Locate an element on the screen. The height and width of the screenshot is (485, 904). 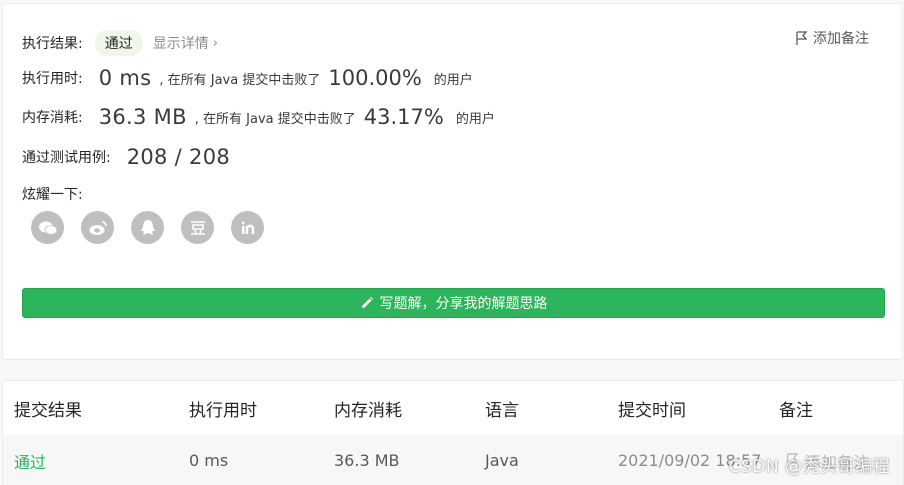
testcases-row: 通过测试用例: 208 / 208 is located at coordinates (126, 157).